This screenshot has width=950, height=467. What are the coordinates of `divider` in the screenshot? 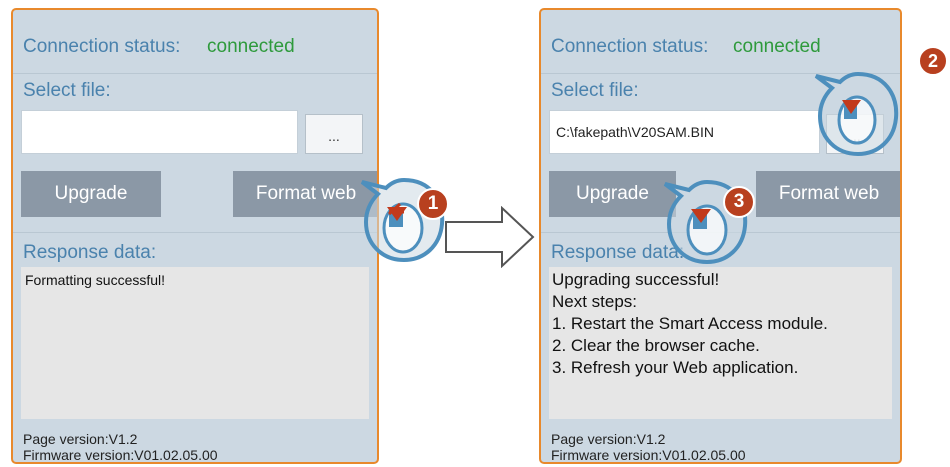 It's located at (195, 232).